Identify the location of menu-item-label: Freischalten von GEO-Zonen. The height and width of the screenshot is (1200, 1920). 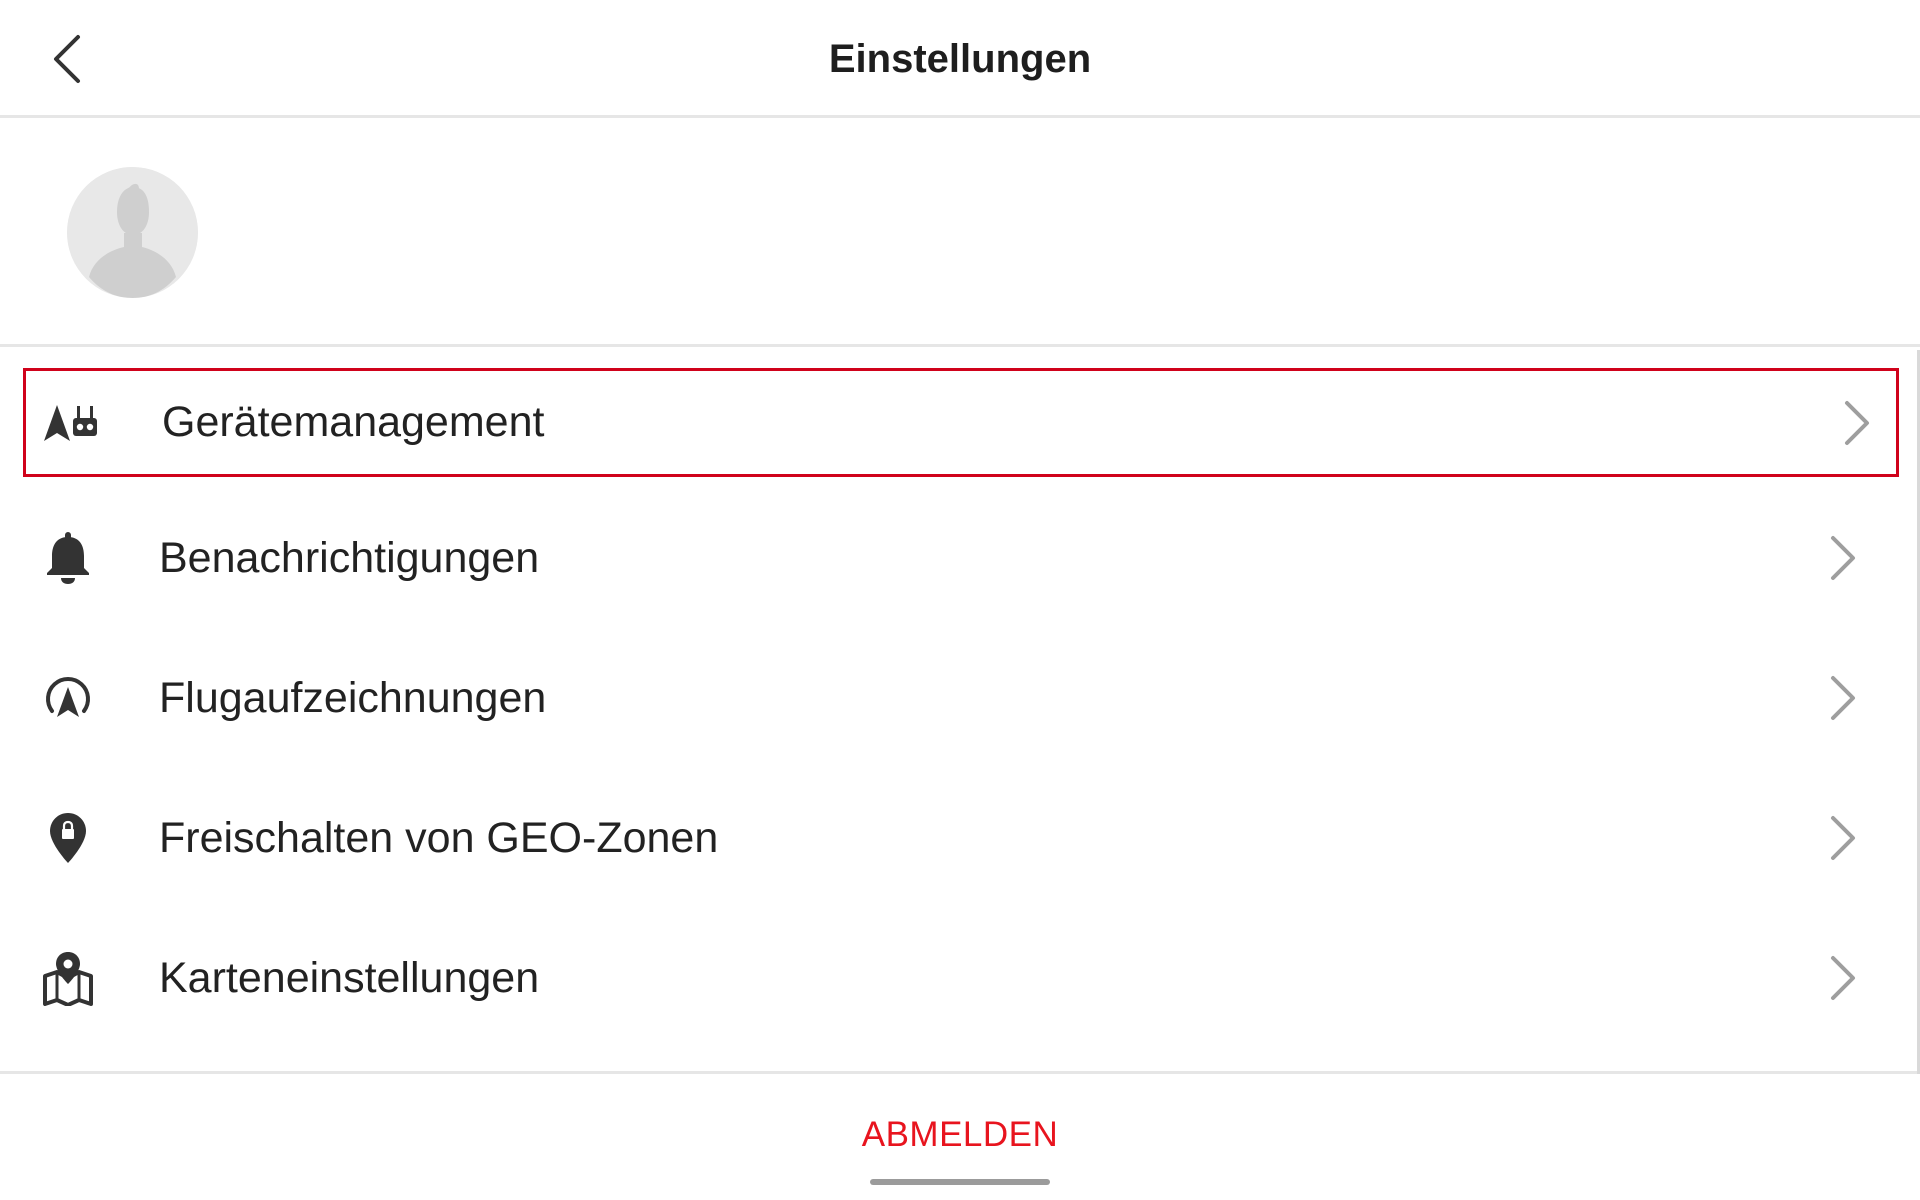
(439, 837).